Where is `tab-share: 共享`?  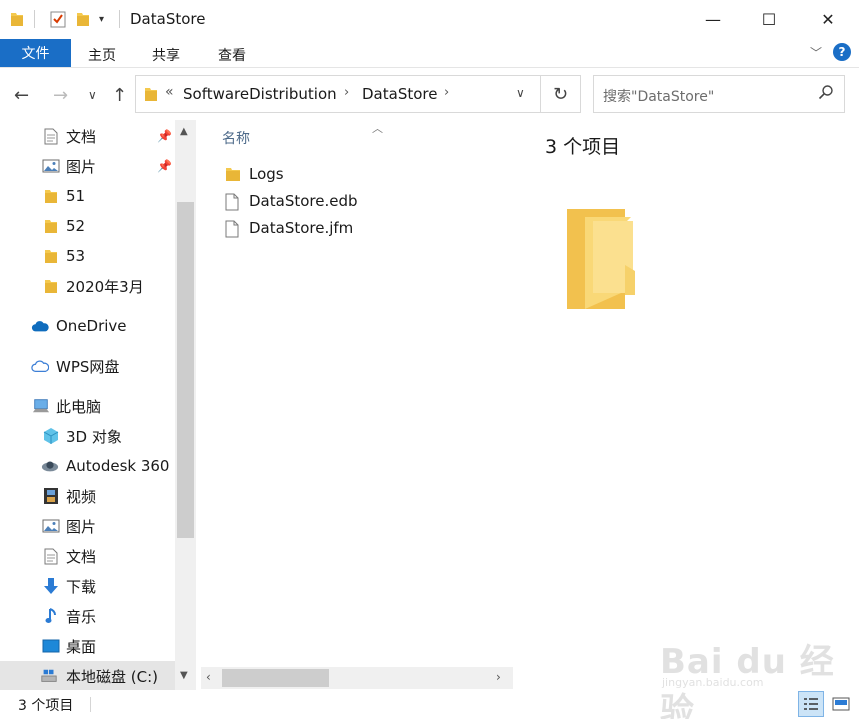
tab-share: 共享 is located at coordinates (166, 55).